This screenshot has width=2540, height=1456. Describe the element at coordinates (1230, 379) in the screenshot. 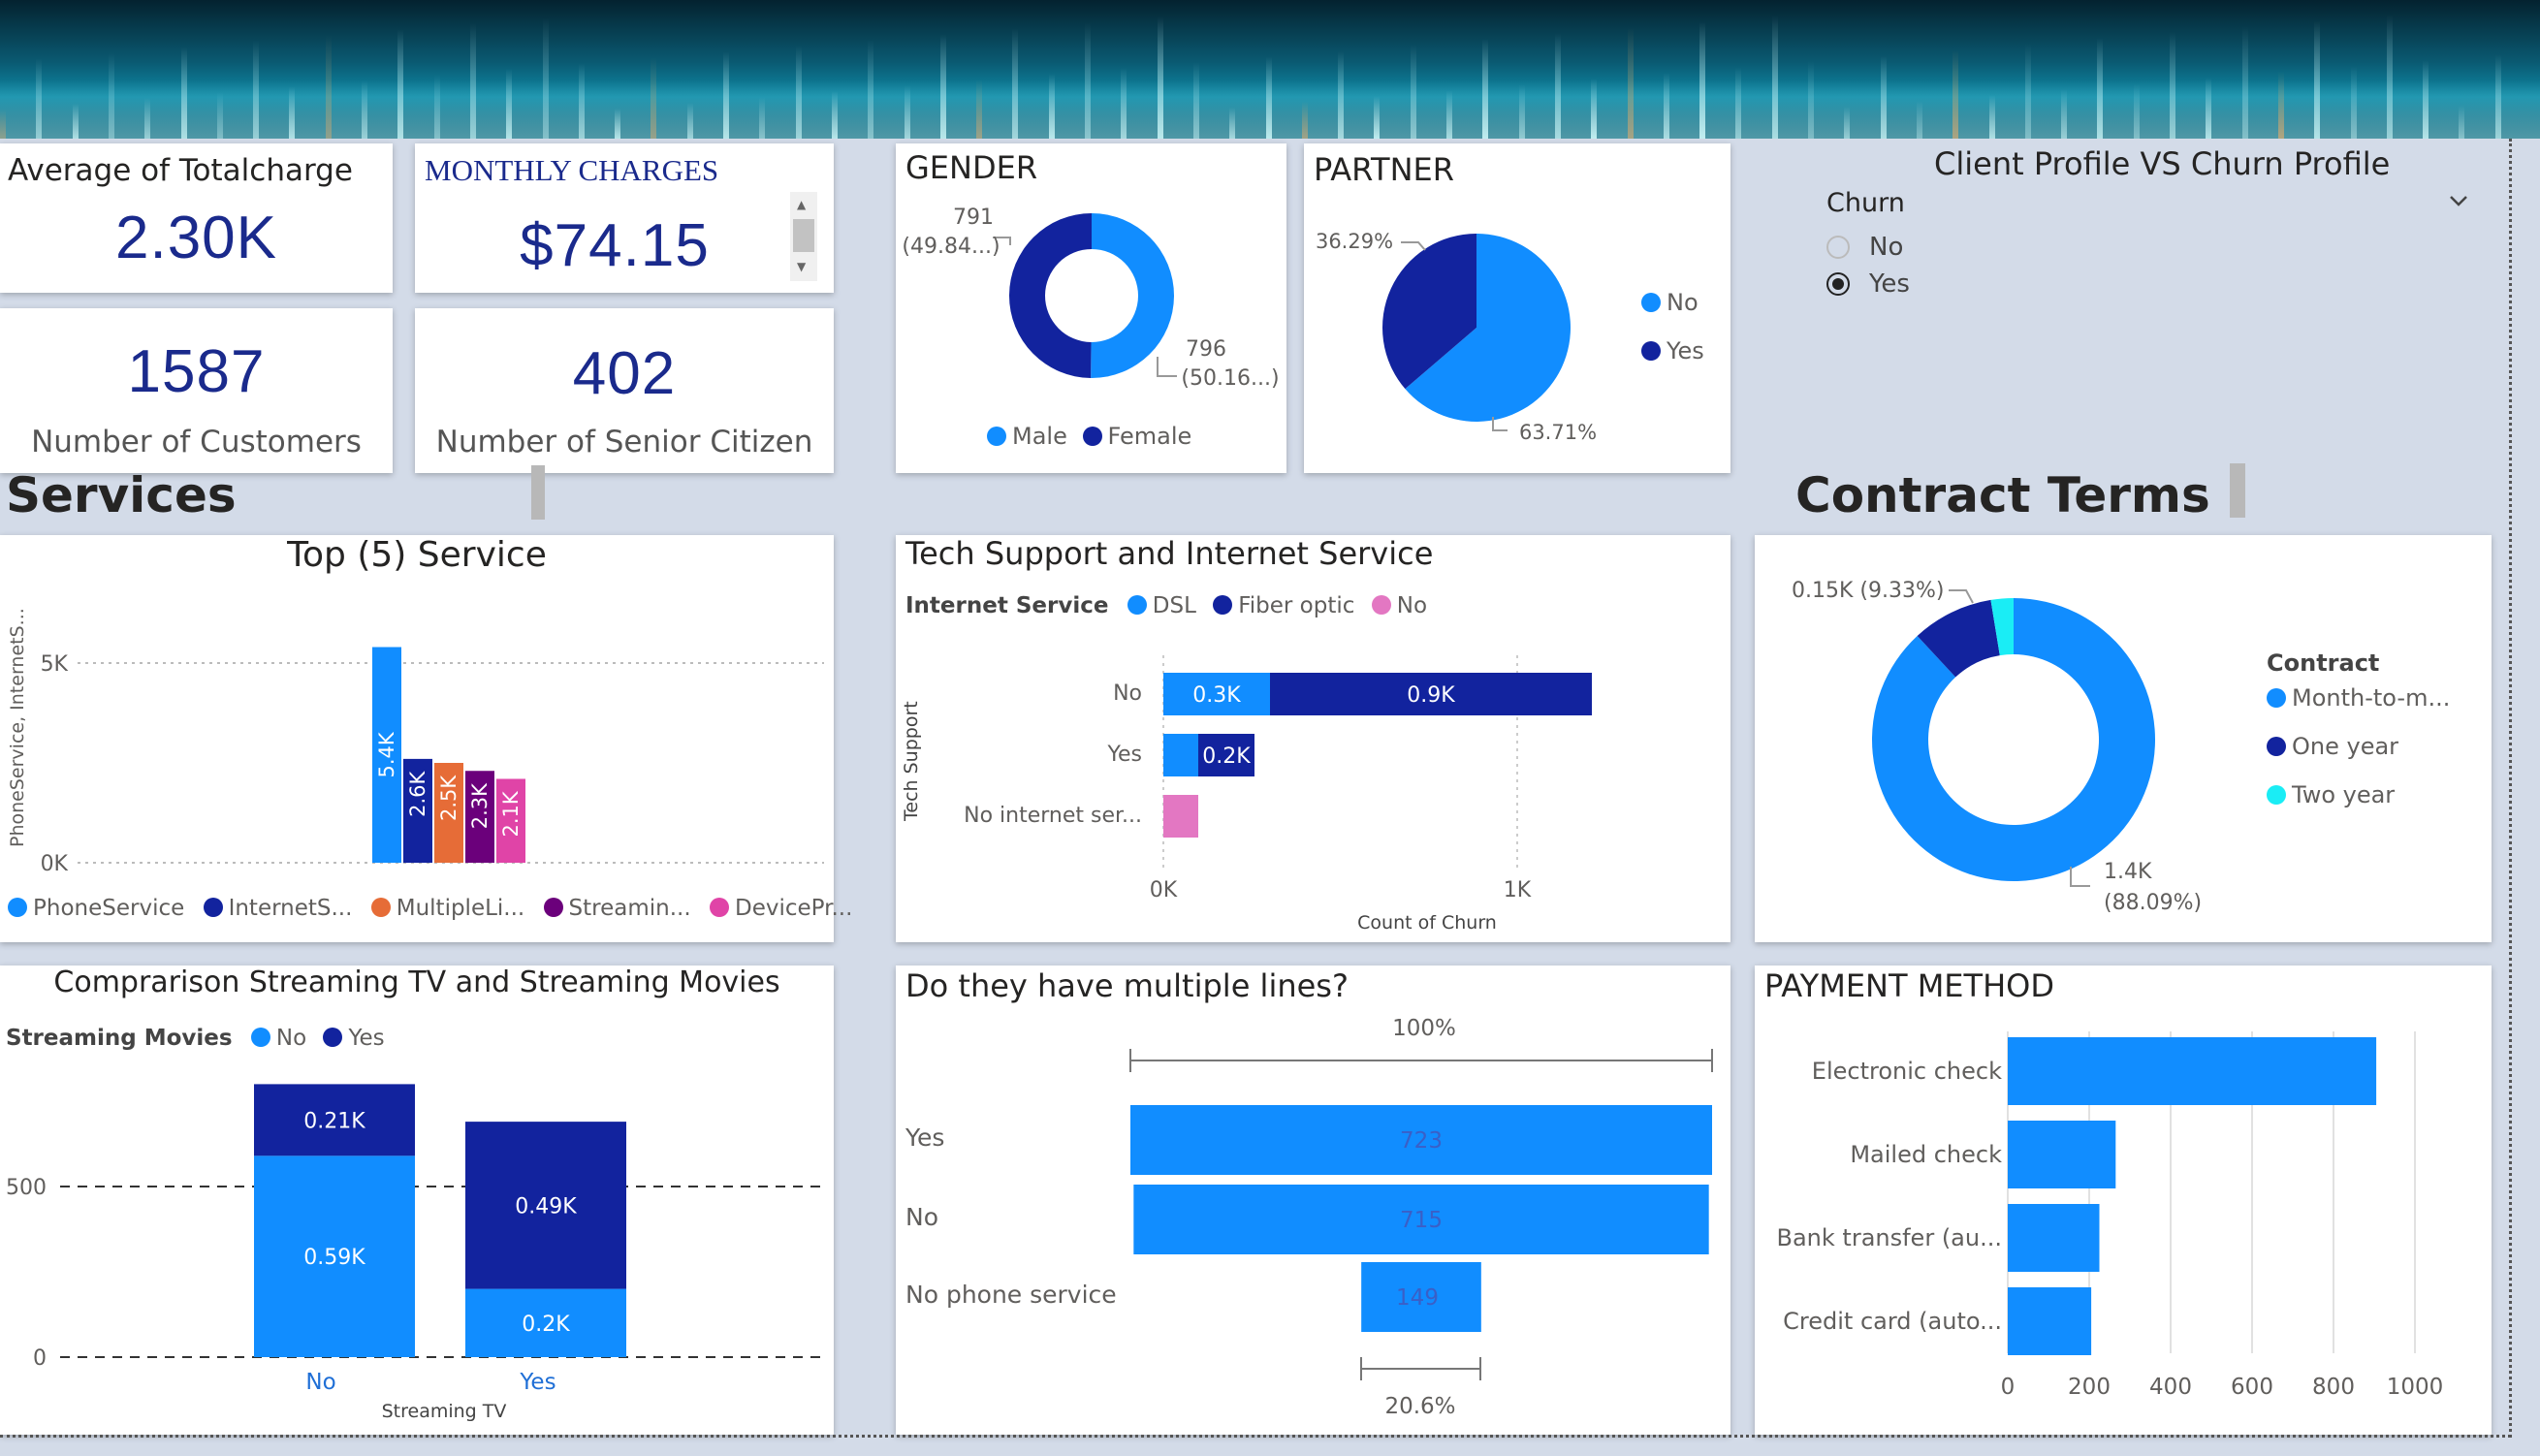

I see `data-label: (50.16...)` at that location.